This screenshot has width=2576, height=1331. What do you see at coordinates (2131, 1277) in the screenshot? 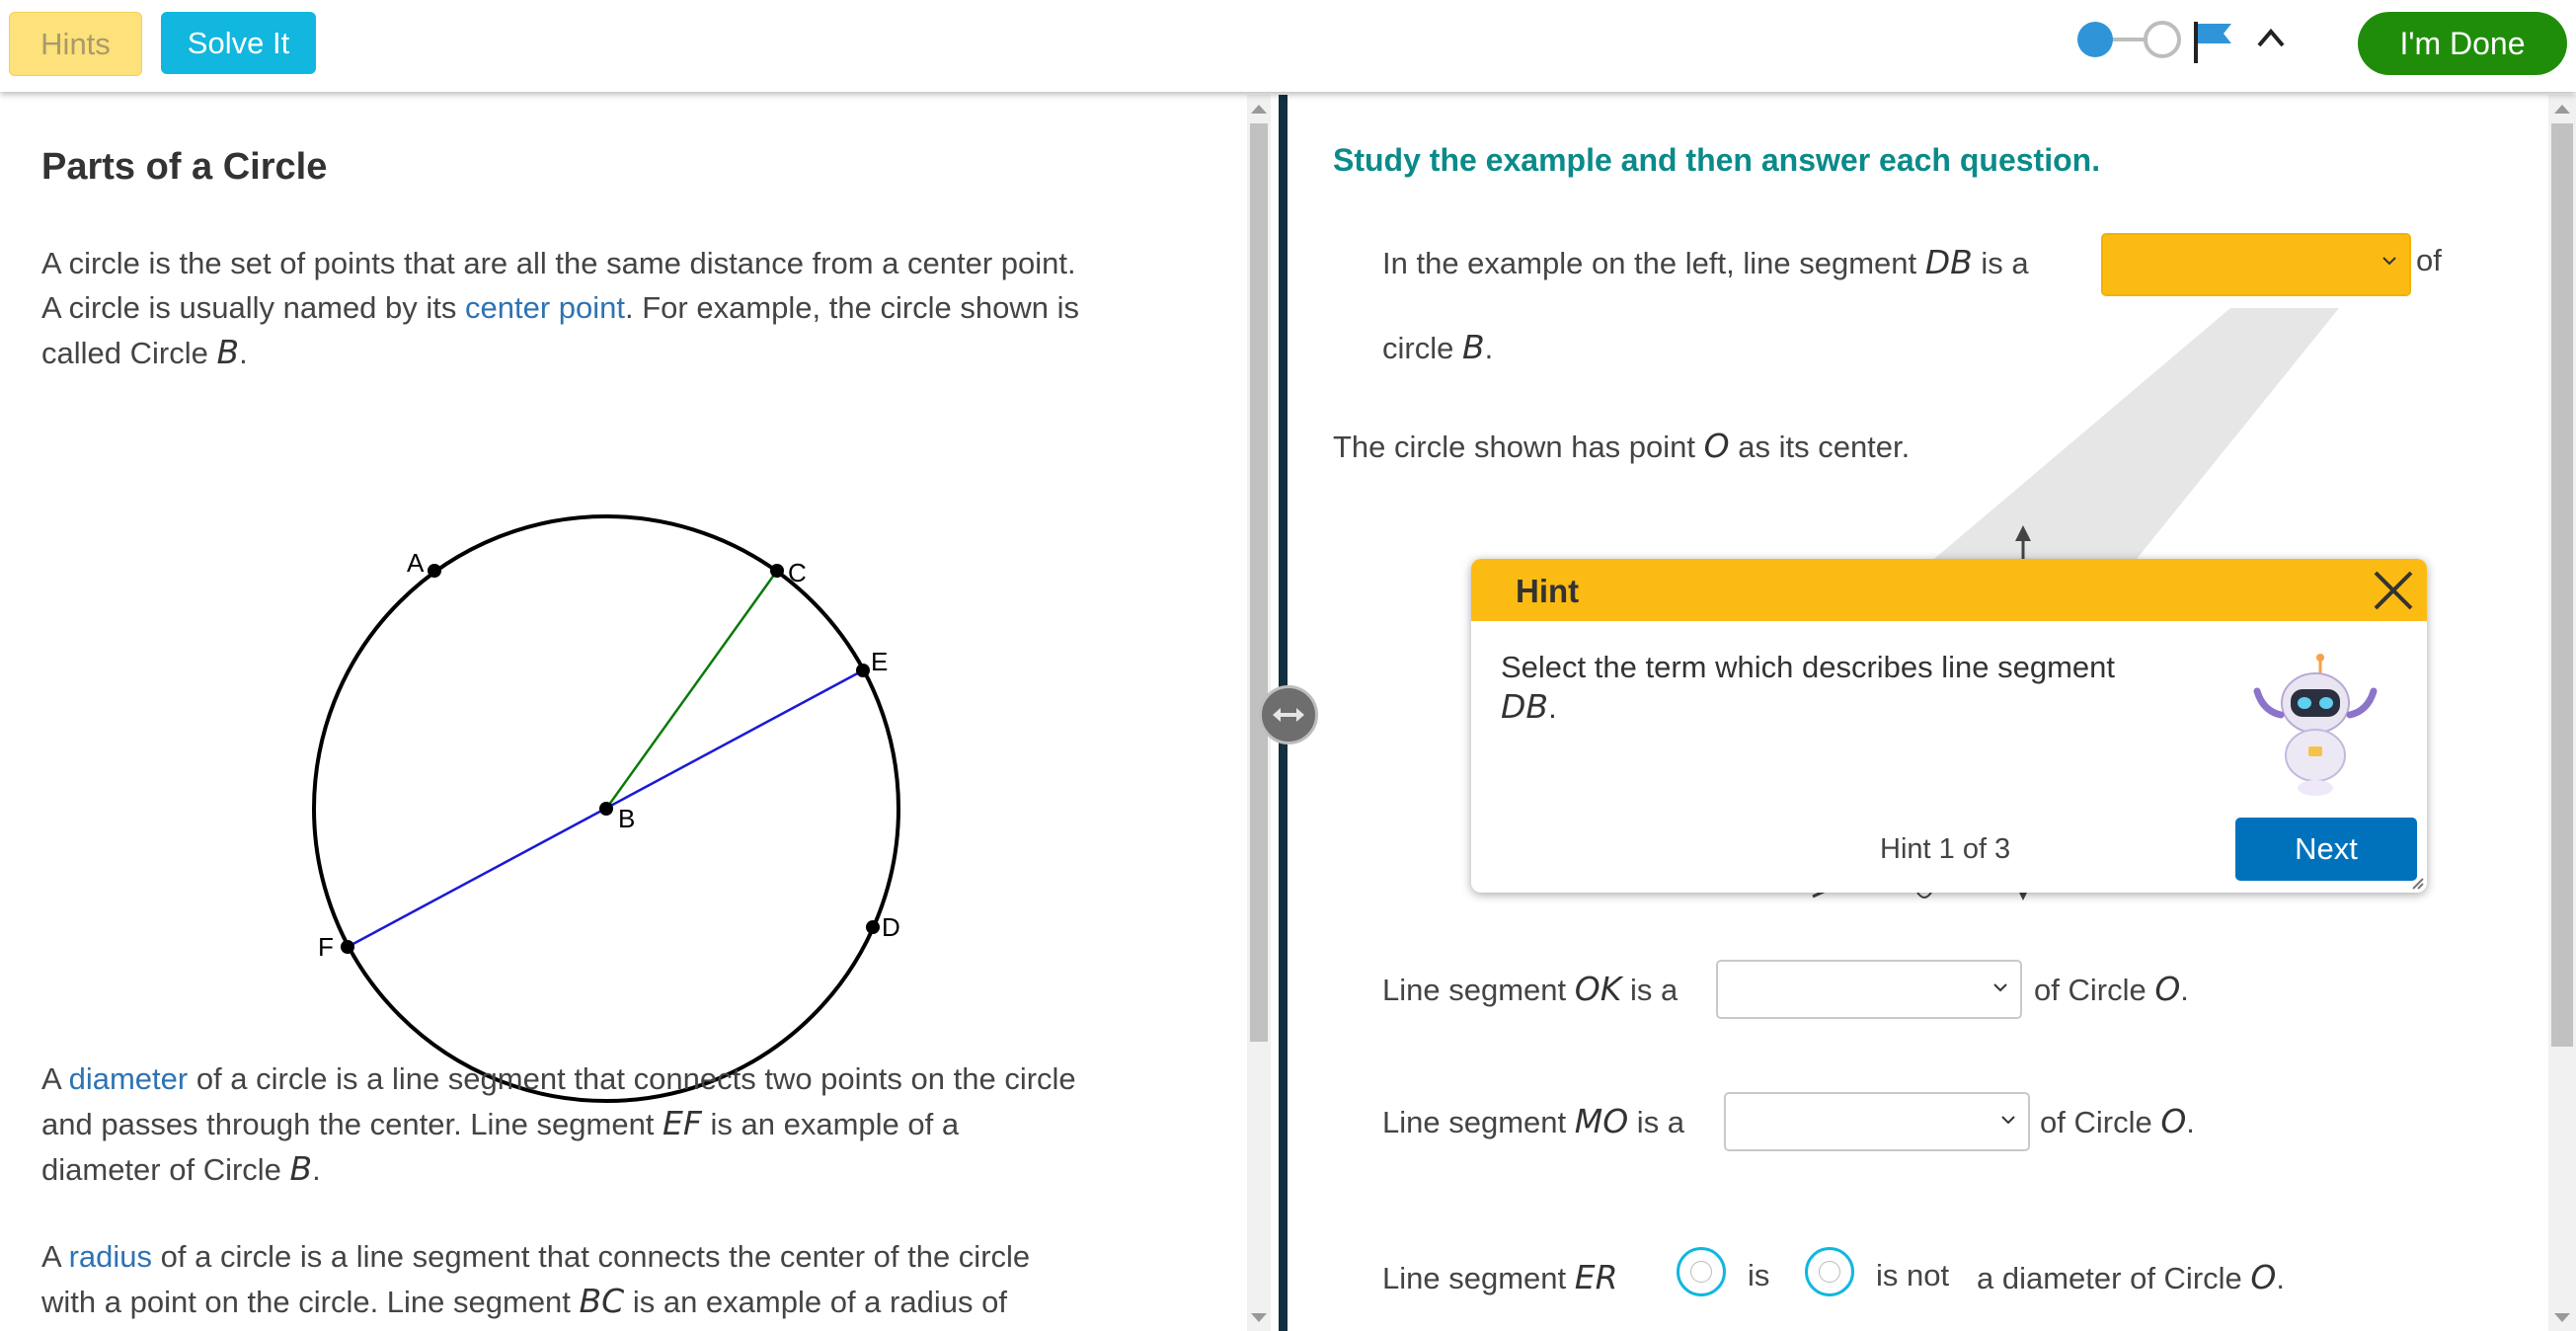
I see `question-4-suffix: a diameter of Circle O.` at bounding box center [2131, 1277].